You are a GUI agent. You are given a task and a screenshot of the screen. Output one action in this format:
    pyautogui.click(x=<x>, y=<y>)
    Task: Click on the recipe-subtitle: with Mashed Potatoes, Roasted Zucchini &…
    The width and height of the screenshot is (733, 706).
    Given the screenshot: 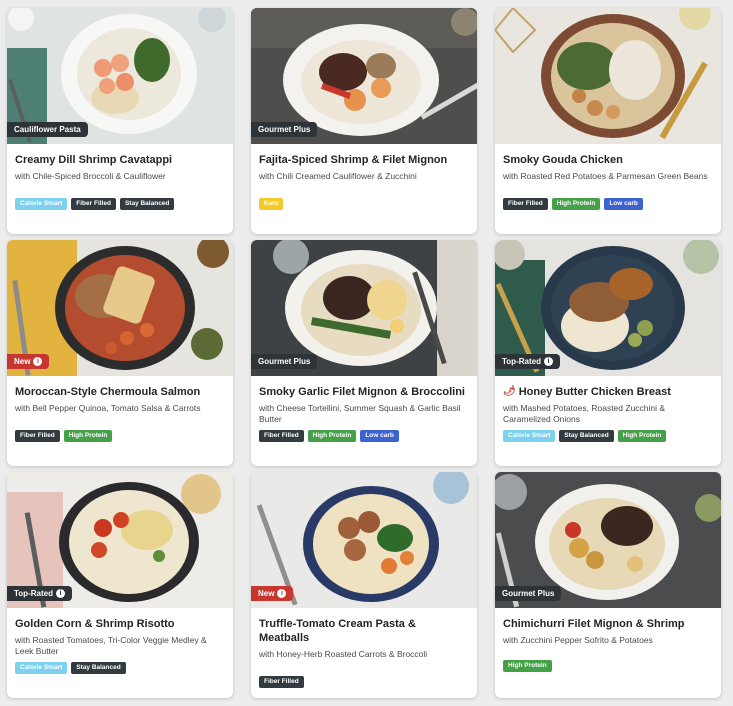 What is the action you would take?
    pyautogui.click(x=584, y=413)
    